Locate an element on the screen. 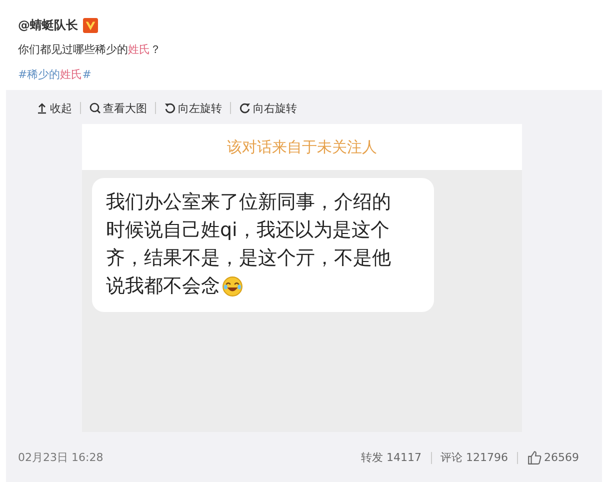  message-line: 齐，结果不是，是这个亓，不是他 is located at coordinates (248, 258).